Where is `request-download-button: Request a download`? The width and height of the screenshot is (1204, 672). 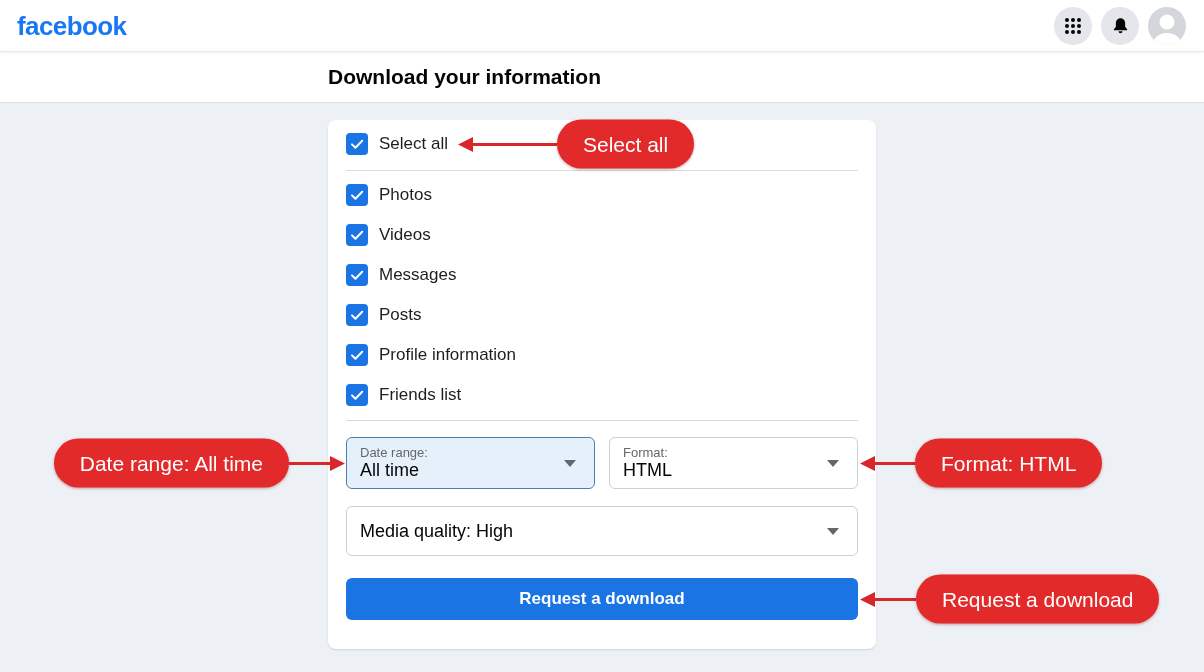
request-download-button: Request a download is located at coordinates (602, 599).